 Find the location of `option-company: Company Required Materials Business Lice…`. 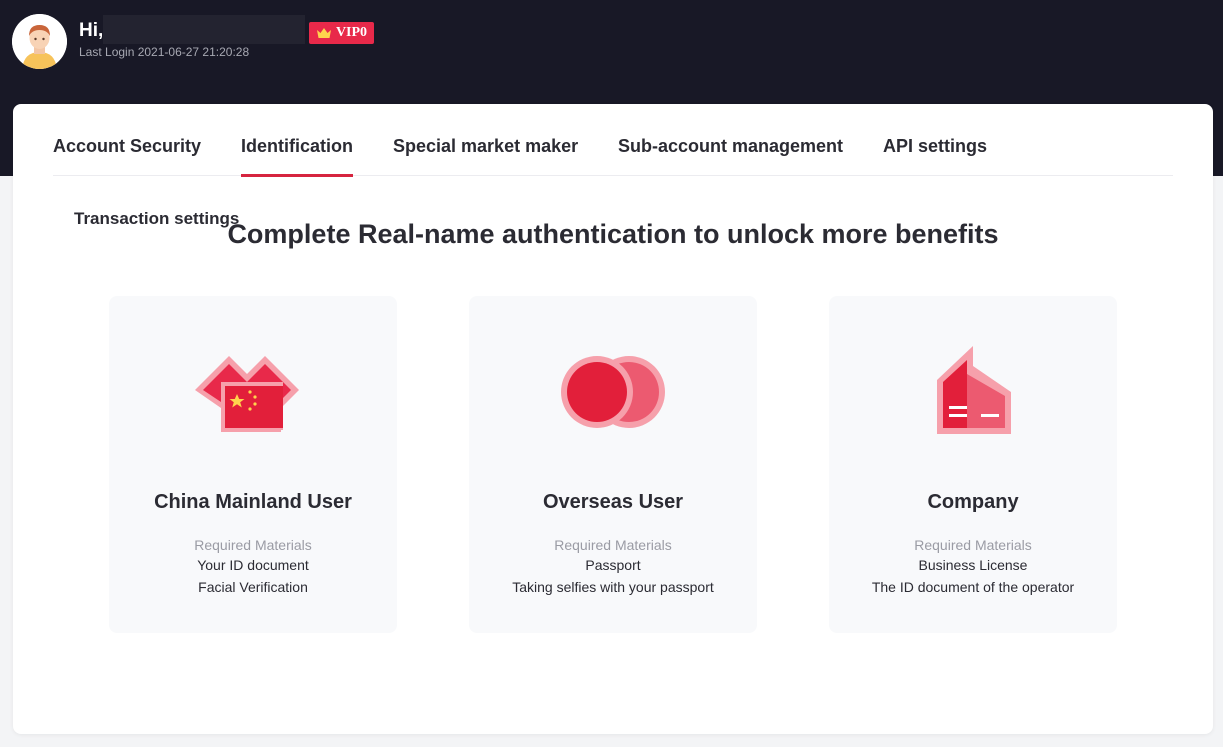

option-company: Company Required Materials Business Lice… is located at coordinates (973, 464).